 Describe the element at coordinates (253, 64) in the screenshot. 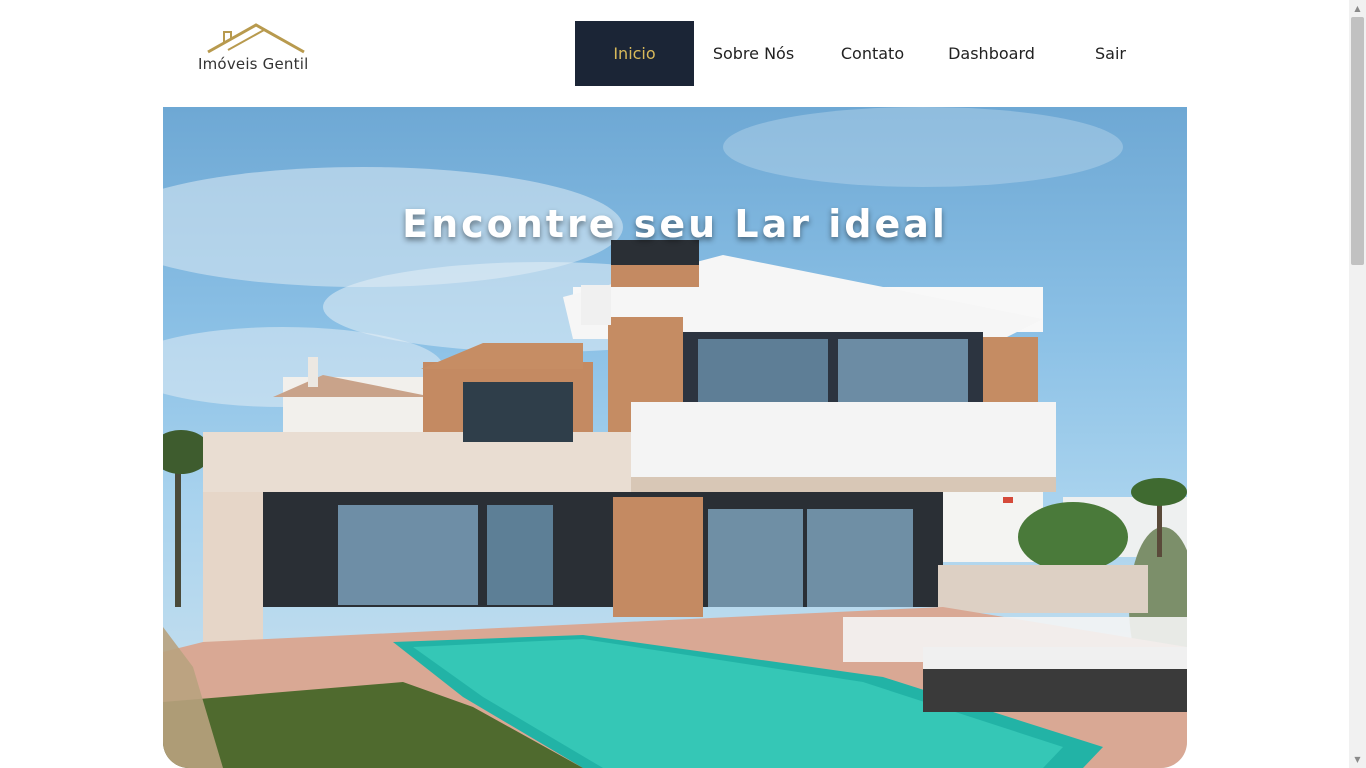

I see `brand-name: Imóveis Gentil` at that location.